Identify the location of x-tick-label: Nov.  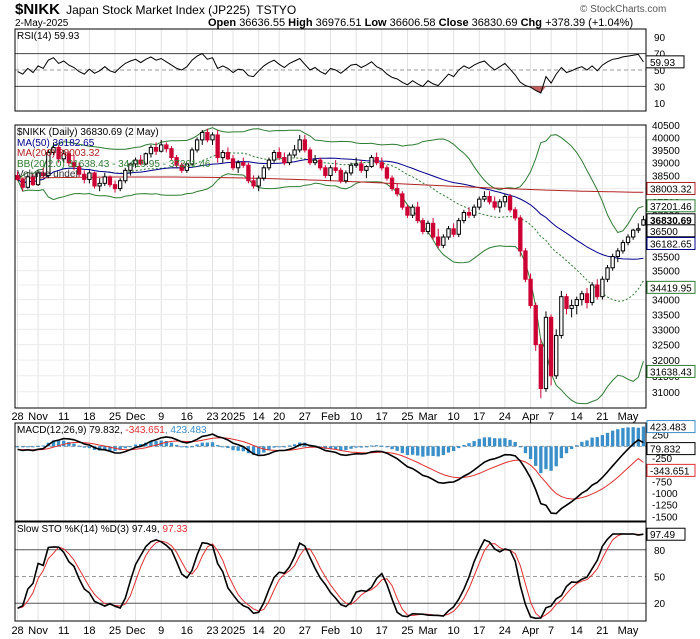
(38, 417).